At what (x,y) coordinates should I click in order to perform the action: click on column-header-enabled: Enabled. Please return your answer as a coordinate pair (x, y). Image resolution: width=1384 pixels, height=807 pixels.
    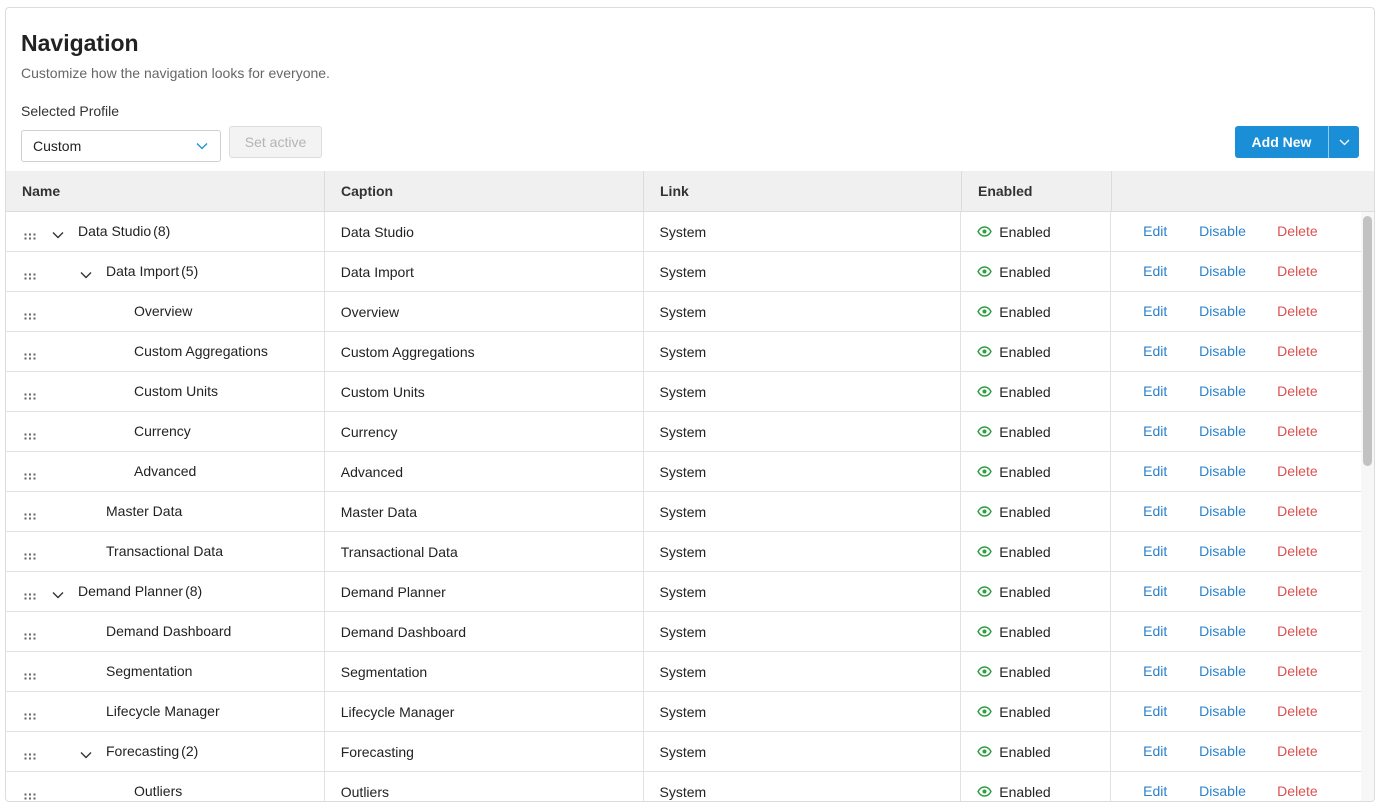
    Looking at the image, I should click on (1037, 191).